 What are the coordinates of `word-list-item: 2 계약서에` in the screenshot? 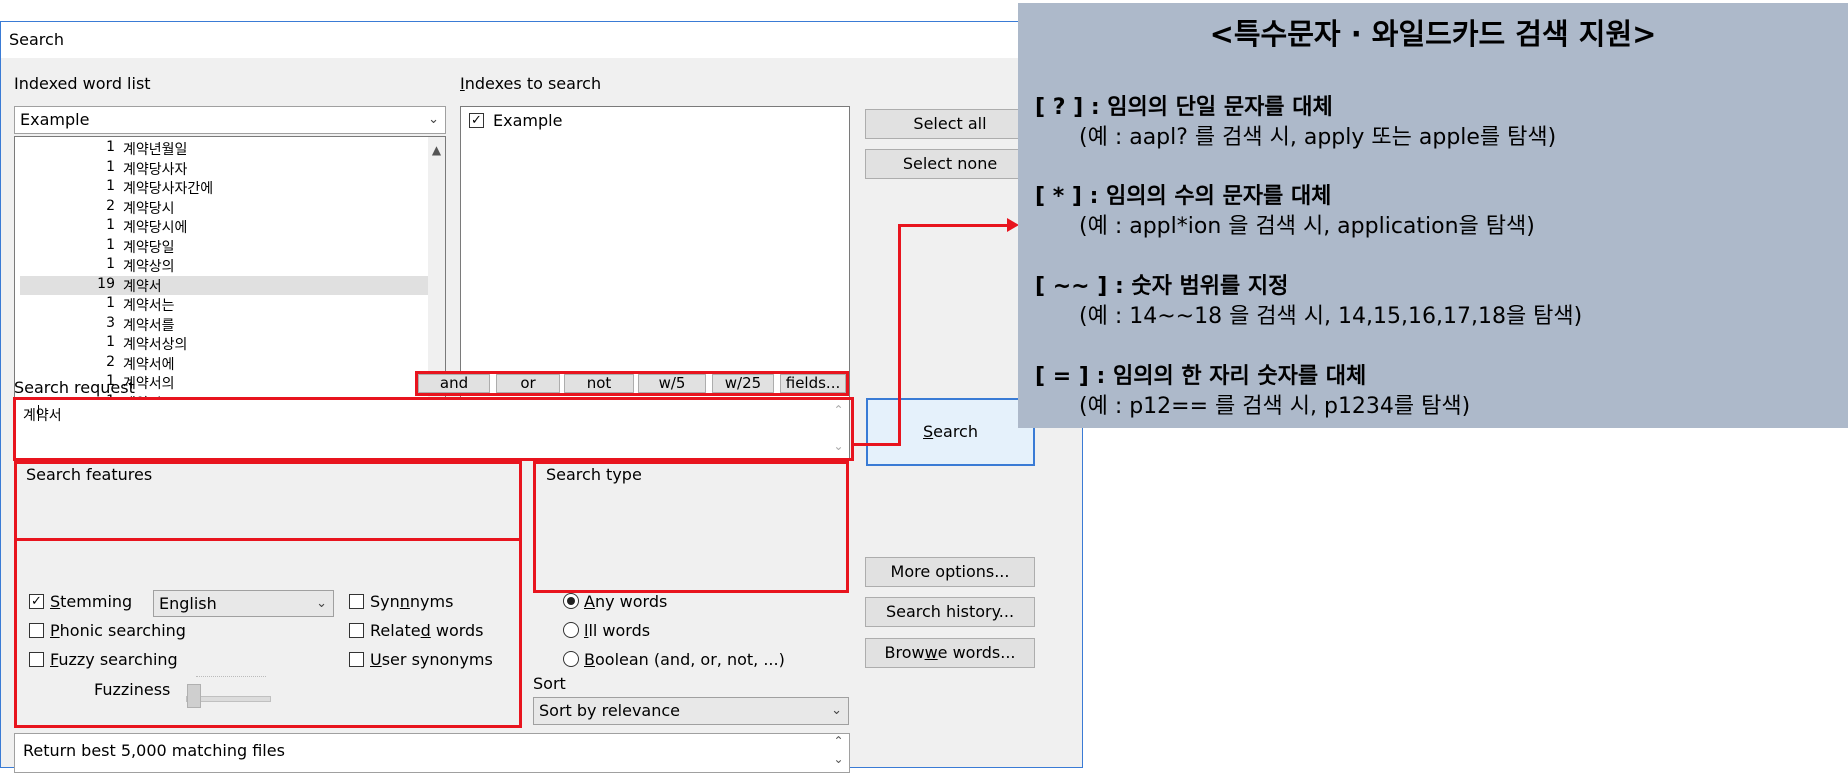 It's located at (225, 363).